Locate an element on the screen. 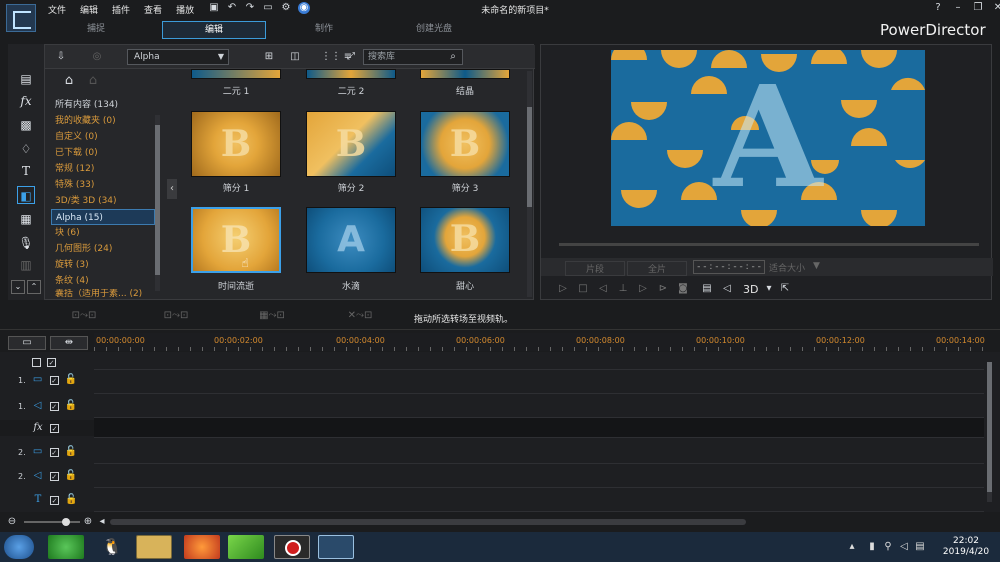 This screenshot has width=1000, height=562. clip-mode-button: 片段 is located at coordinates (595, 268).